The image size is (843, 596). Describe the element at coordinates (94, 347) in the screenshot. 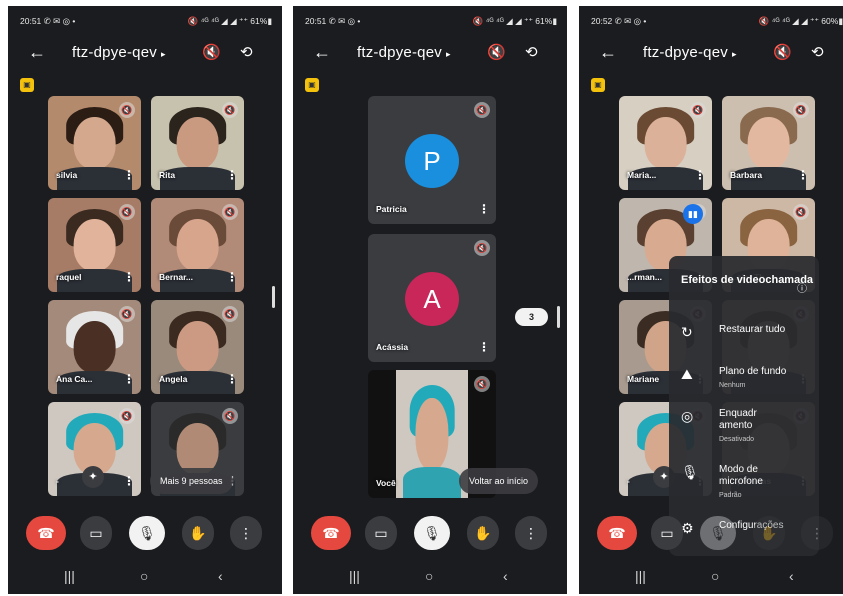

I see `participant-tile: 🔇 Ana Ca... ⋮` at that location.